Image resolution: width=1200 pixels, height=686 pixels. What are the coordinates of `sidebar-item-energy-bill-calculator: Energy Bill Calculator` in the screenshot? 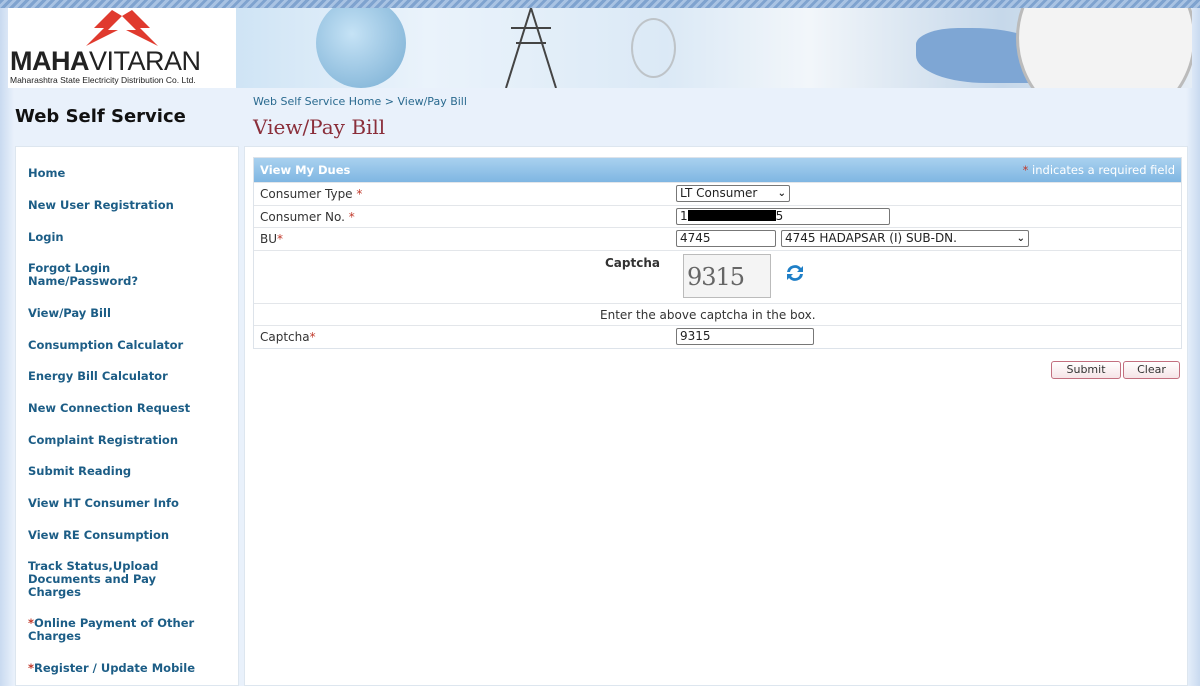 It's located at (130, 376).